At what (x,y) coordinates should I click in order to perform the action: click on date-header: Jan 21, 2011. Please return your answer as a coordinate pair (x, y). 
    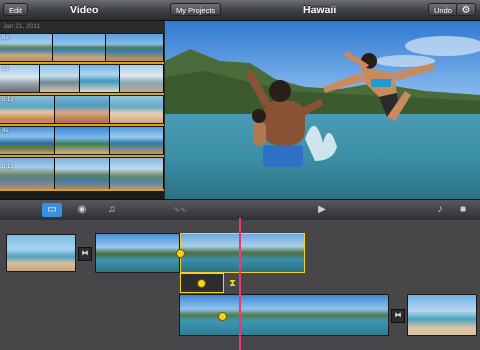
    Looking at the image, I should click on (82, 27).